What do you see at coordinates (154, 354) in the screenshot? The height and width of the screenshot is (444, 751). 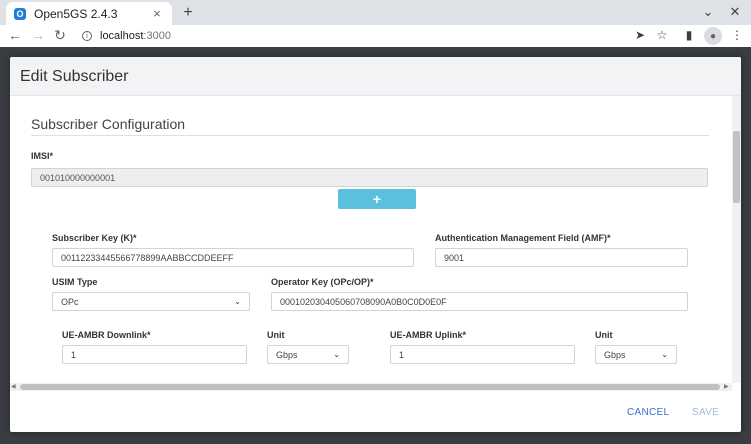 I see `ue-ambr-downlink-field: 1` at bounding box center [154, 354].